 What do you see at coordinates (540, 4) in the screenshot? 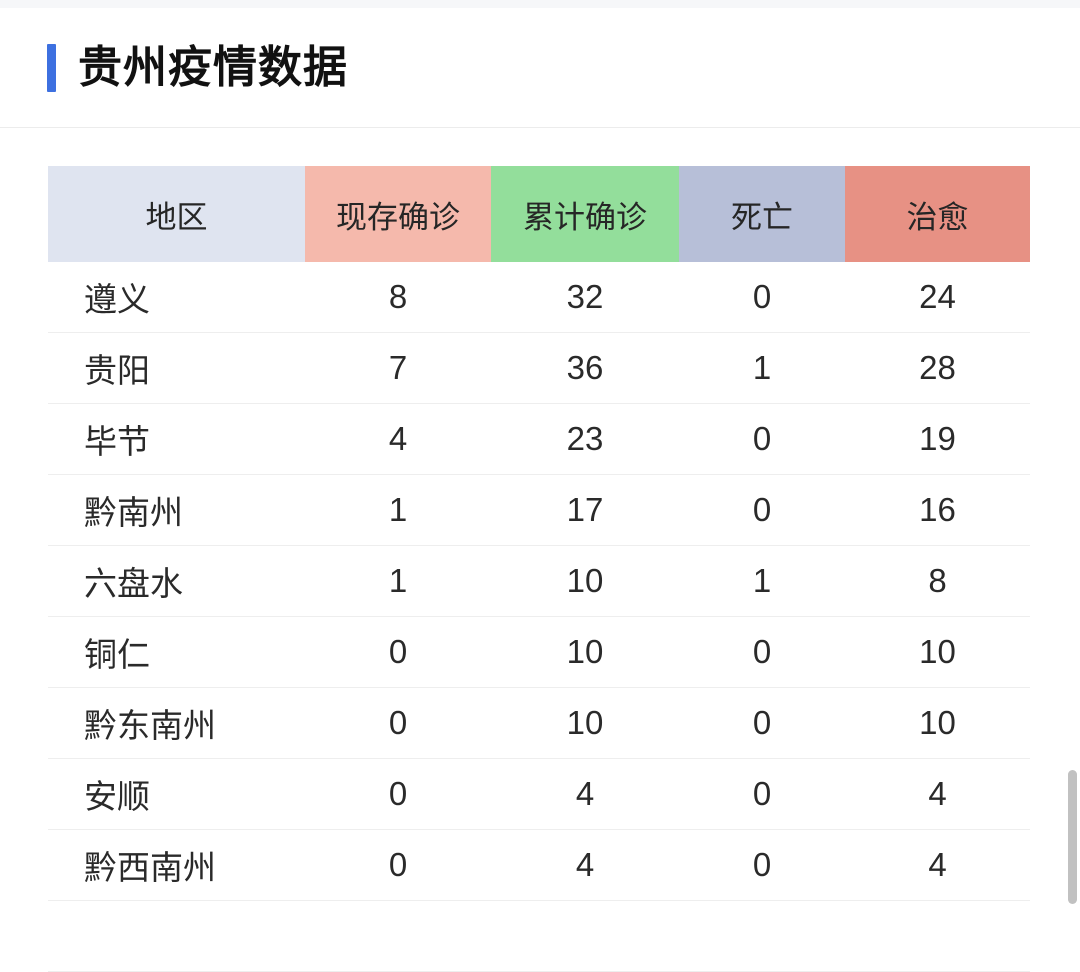
I see `viewport-top-strip` at bounding box center [540, 4].